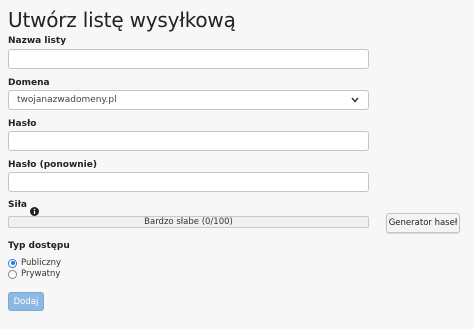 The height and width of the screenshot is (329, 474). Describe the element at coordinates (188, 141) in the screenshot. I see `password-input` at that location.